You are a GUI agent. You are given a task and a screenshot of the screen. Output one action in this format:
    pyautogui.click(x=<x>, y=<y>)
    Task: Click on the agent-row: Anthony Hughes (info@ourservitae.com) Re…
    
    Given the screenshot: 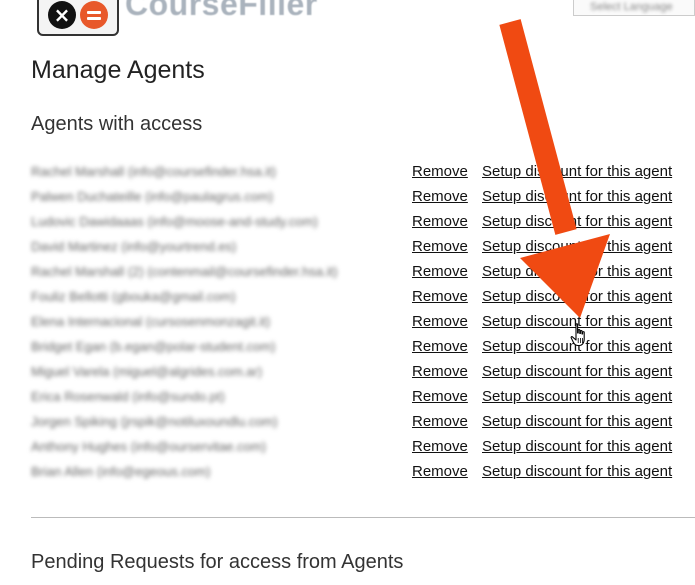 What is the action you would take?
    pyautogui.click(x=347, y=447)
    